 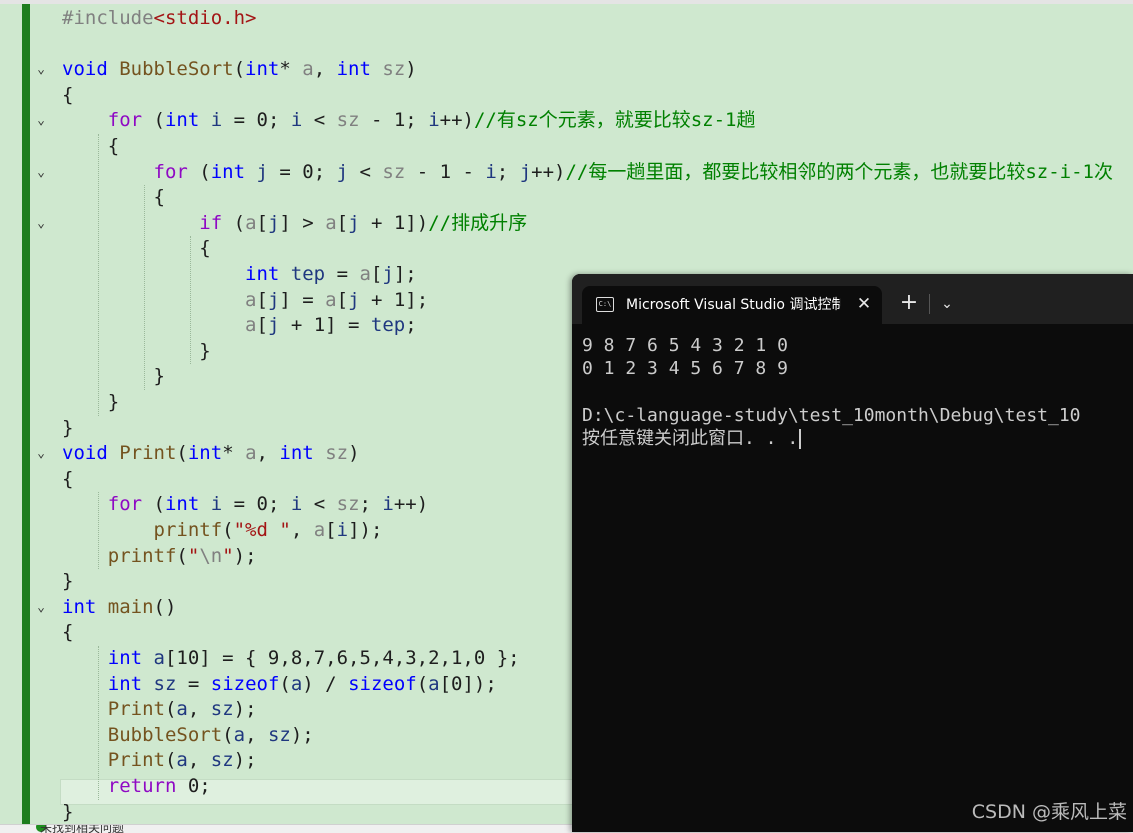 What do you see at coordinates (245, 300) in the screenshot?
I see `code-line: a[j] = a[j + 1];` at bounding box center [245, 300].